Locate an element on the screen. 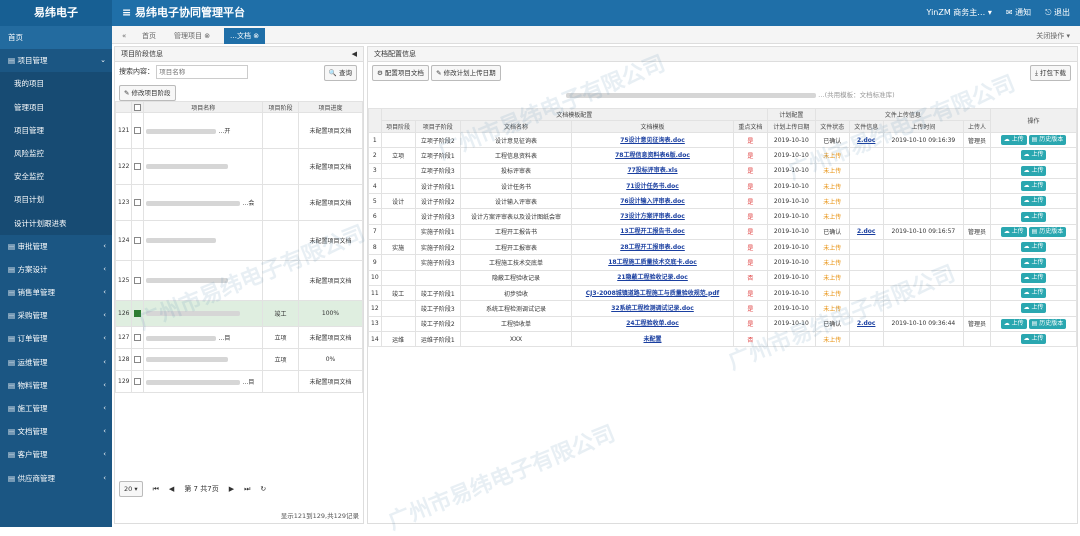  config-doc-button: ⚙ 配置项目文档 is located at coordinates (400, 73).